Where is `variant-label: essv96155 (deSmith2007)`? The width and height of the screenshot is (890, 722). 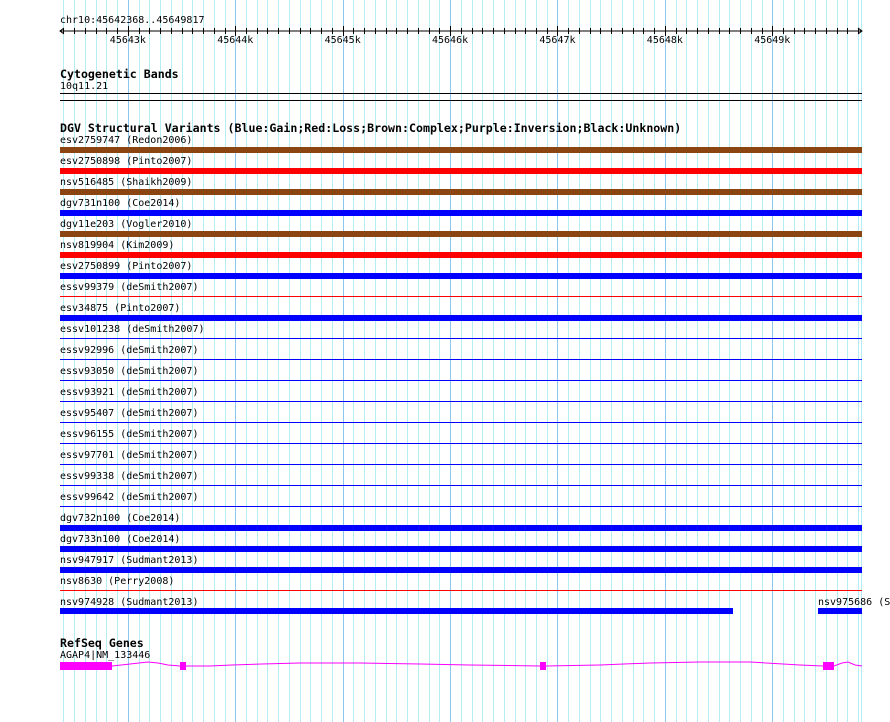 variant-label: essv96155 (deSmith2007) is located at coordinates (129, 434).